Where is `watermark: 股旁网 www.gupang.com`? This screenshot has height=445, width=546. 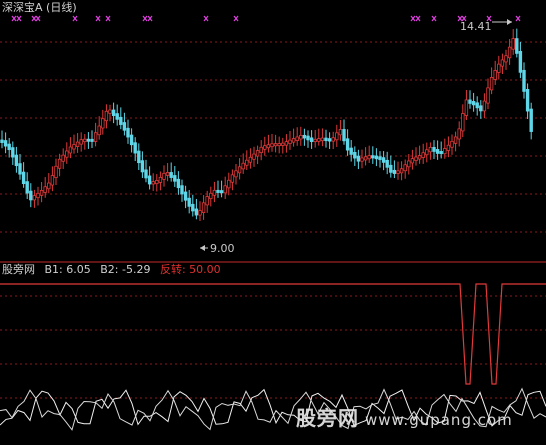
watermark: 股旁网 www.gupang.com is located at coordinates (404, 416).